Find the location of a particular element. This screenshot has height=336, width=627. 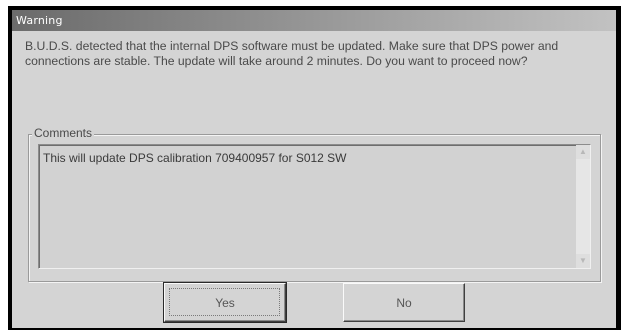

no-button: No is located at coordinates (404, 302).